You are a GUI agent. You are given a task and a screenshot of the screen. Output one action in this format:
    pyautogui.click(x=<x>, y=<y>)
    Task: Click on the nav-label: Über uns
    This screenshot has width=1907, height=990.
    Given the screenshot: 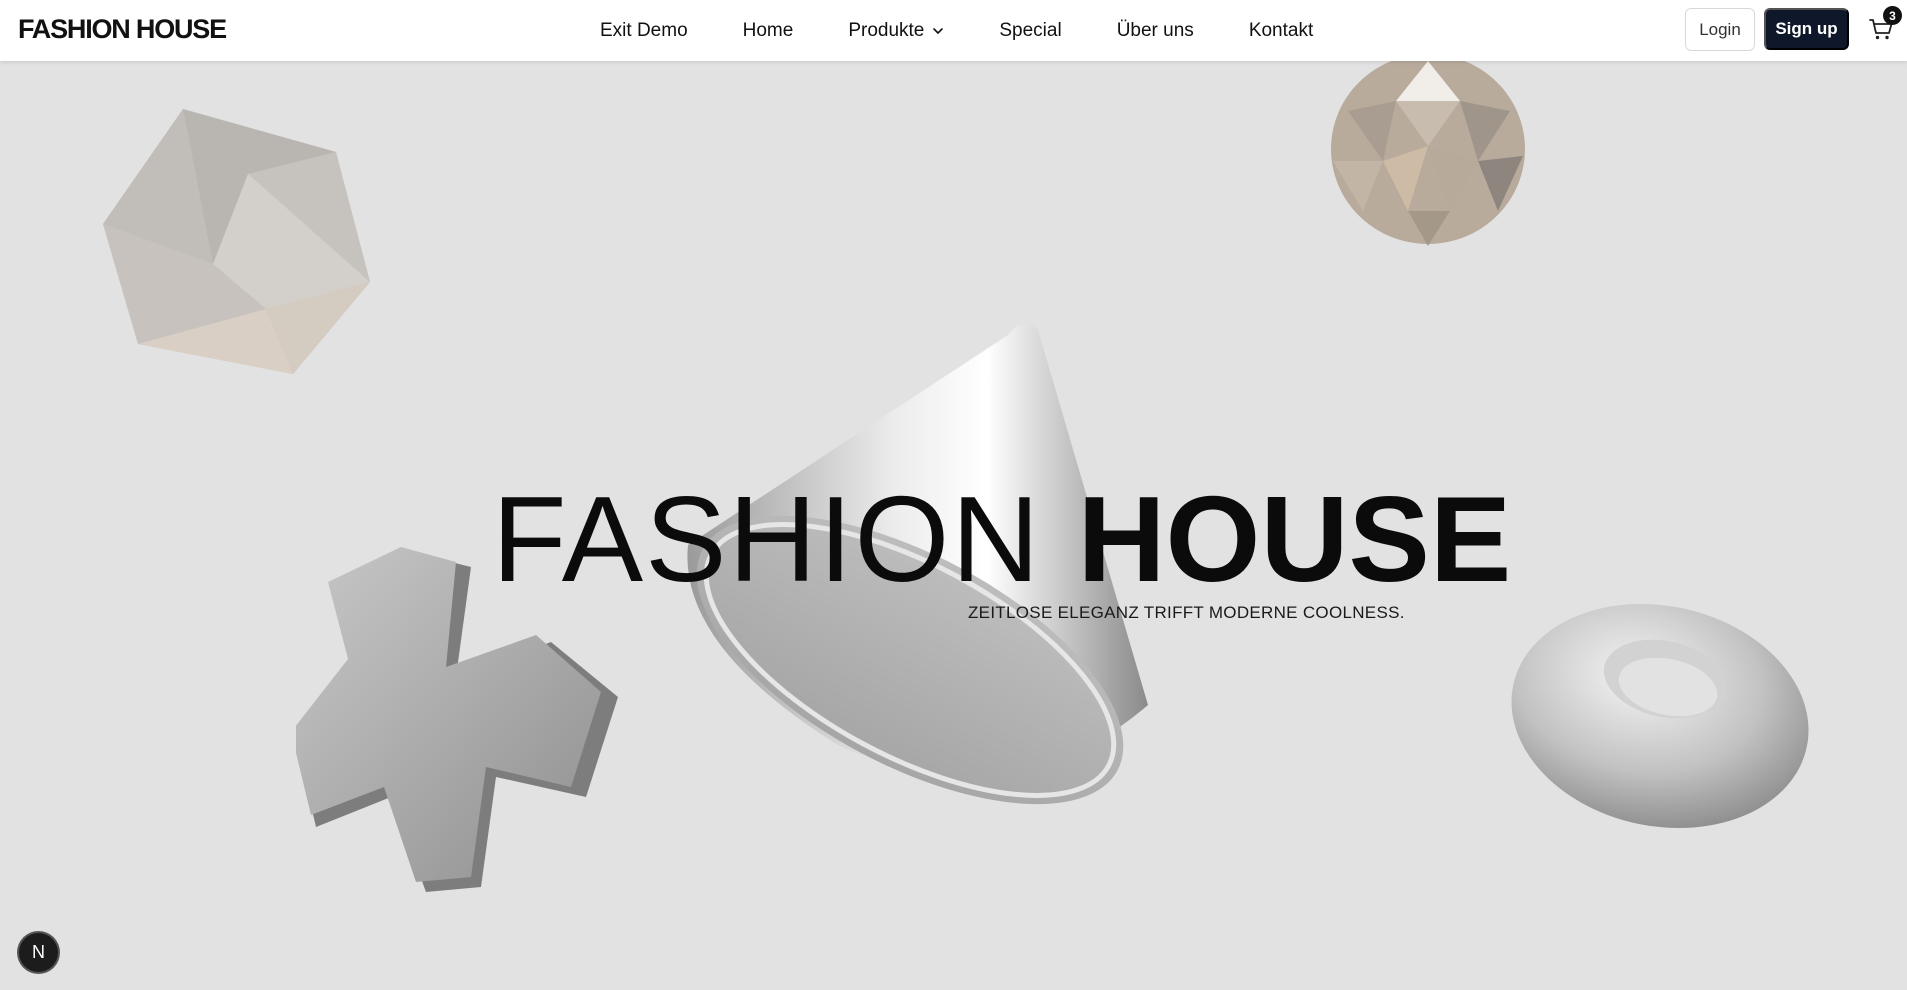 What is the action you would take?
    pyautogui.click(x=1155, y=30)
    